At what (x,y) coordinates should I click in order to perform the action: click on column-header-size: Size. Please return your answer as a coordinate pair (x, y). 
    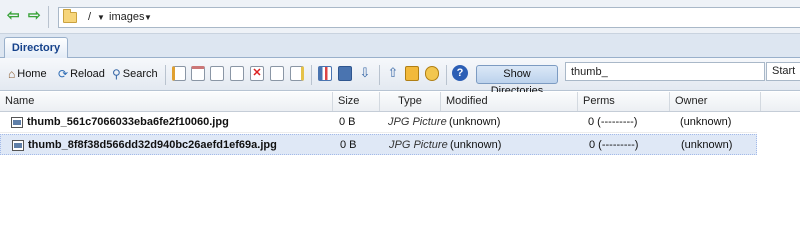
    Looking at the image, I should click on (356, 101).